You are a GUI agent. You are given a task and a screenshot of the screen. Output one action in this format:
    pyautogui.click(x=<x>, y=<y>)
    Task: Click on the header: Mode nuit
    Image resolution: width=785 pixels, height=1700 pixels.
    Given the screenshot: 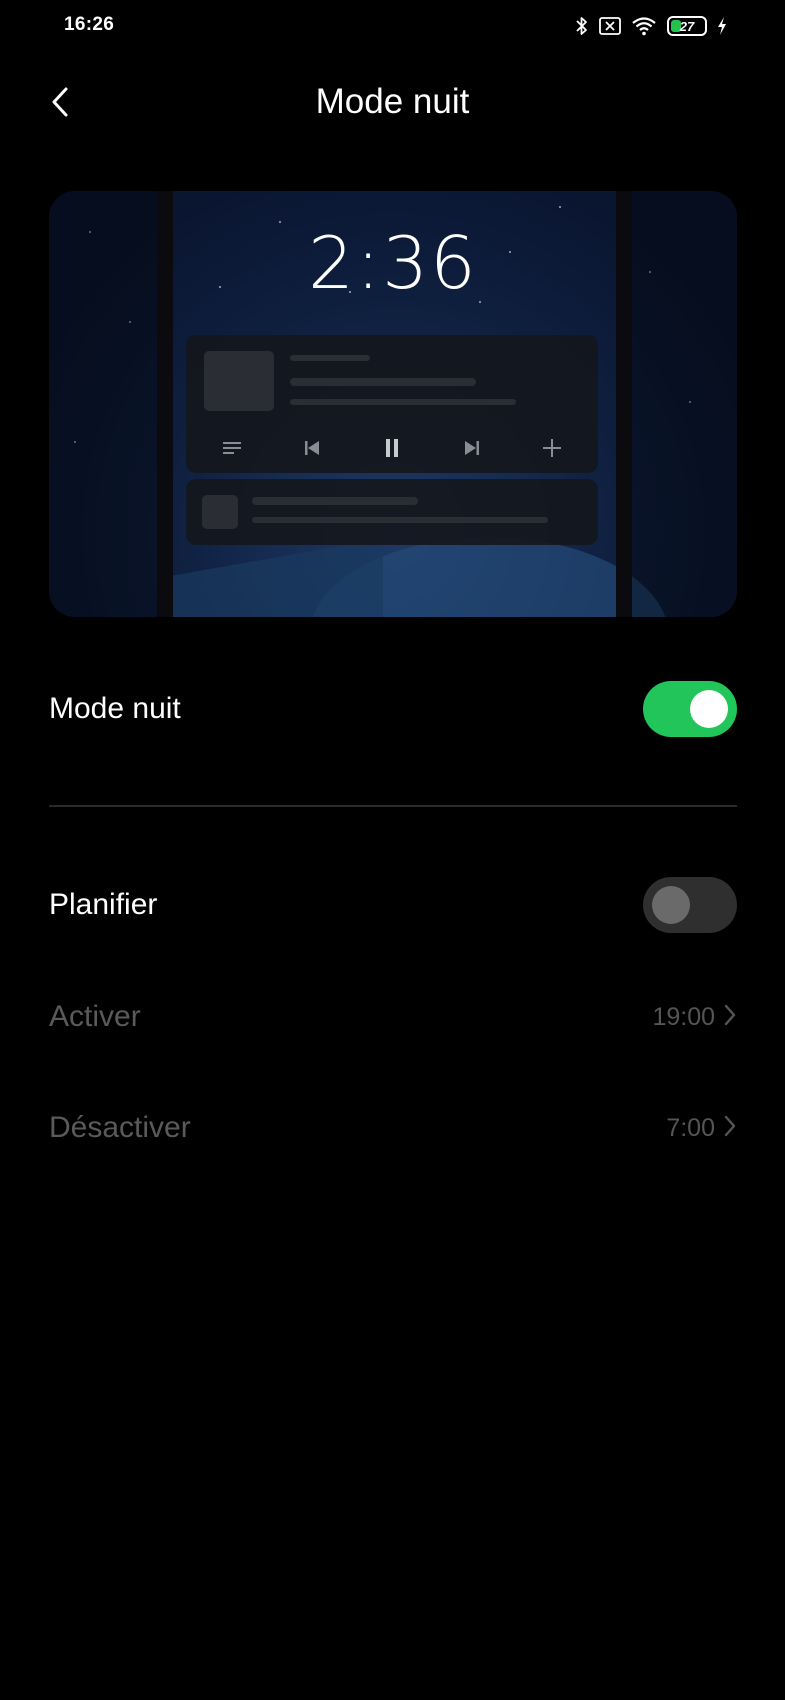 What is the action you would take?
    pyautogui.click(x=392, y=105)
    